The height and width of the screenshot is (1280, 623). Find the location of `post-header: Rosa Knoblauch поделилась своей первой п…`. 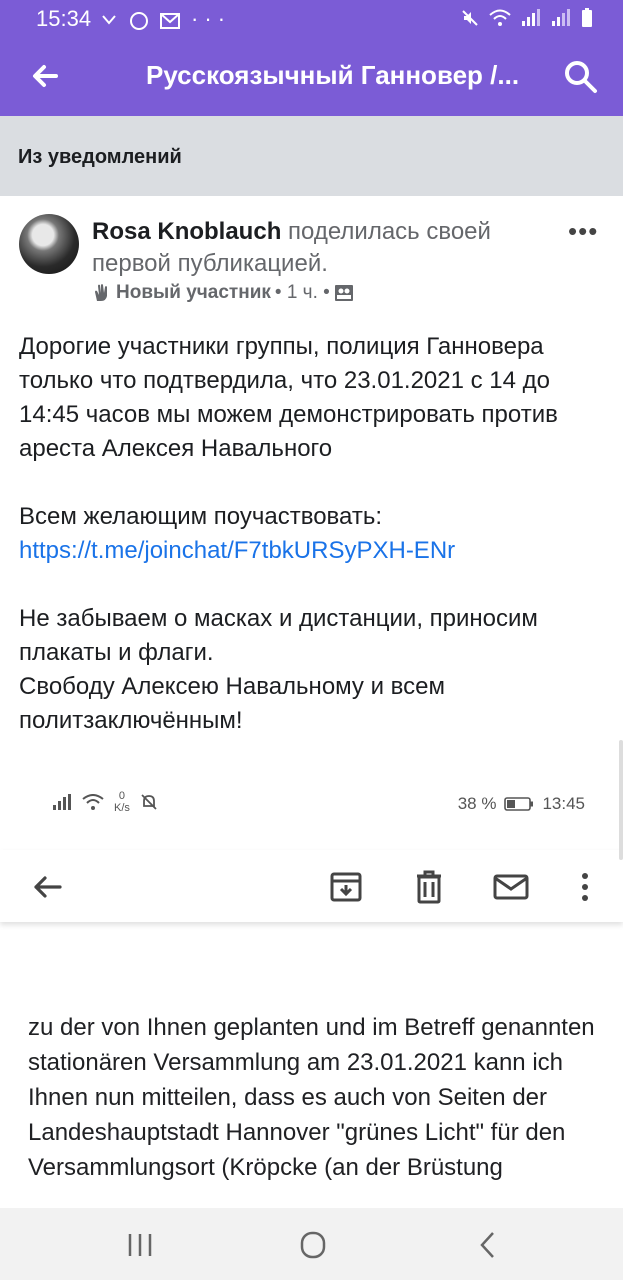

post-header: Rosa Knoblauch поделилась своей первой п… is located at coordinates (311, 256).